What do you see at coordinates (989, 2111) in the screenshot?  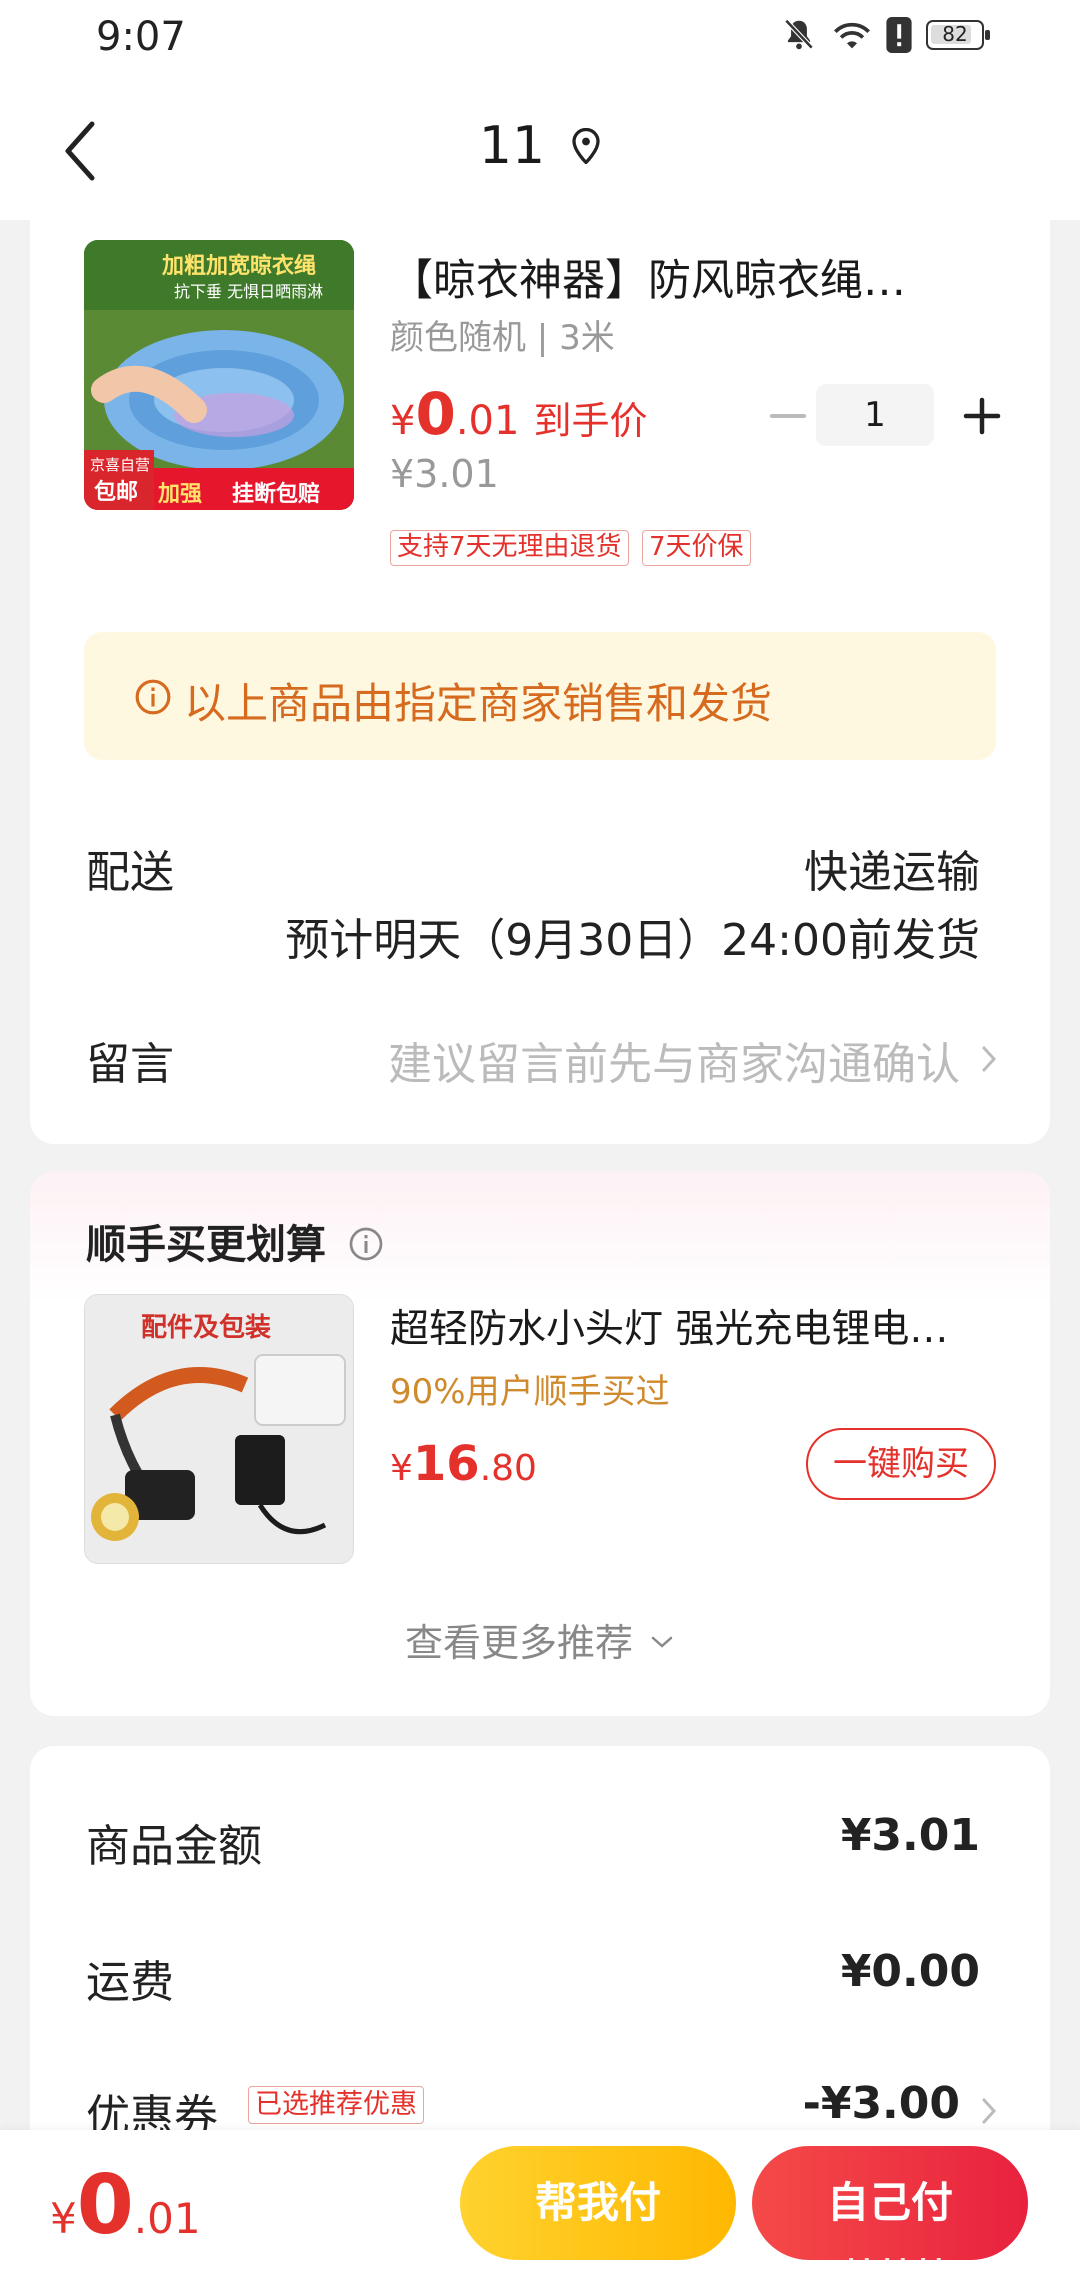 I see `coupon-chevron-icon` at bounding box center [989, 2111].